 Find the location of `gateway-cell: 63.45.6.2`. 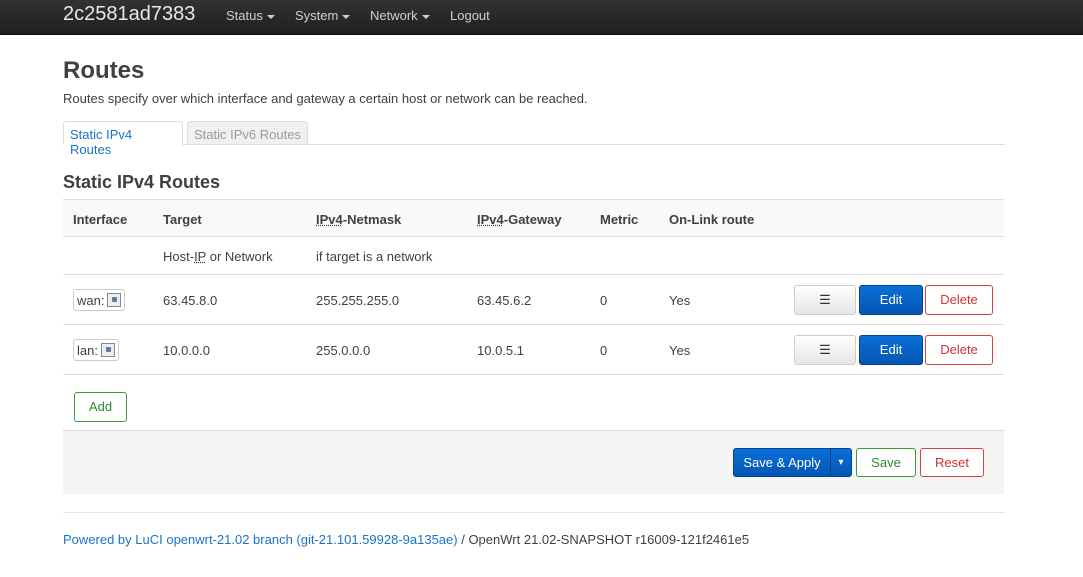

gateway-cell: 63.45.6.2 is located at coordinates (504, 300).